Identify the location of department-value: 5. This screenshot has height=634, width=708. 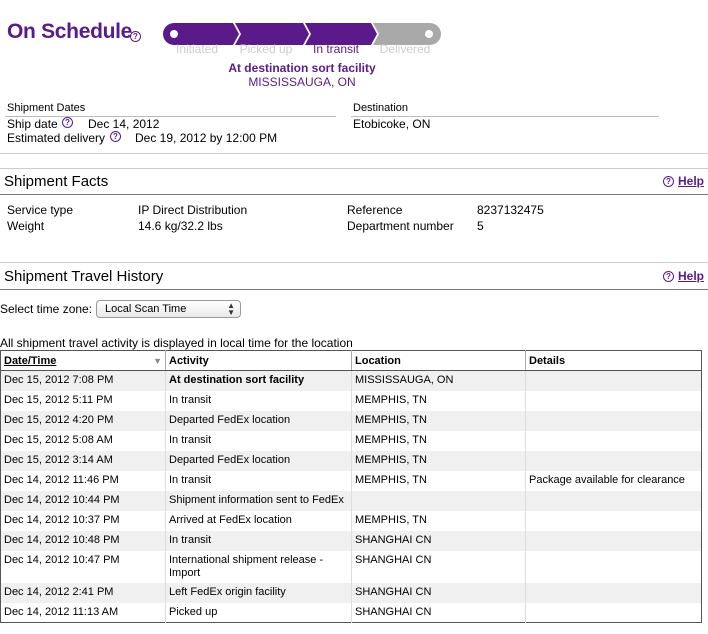
(480, 226).